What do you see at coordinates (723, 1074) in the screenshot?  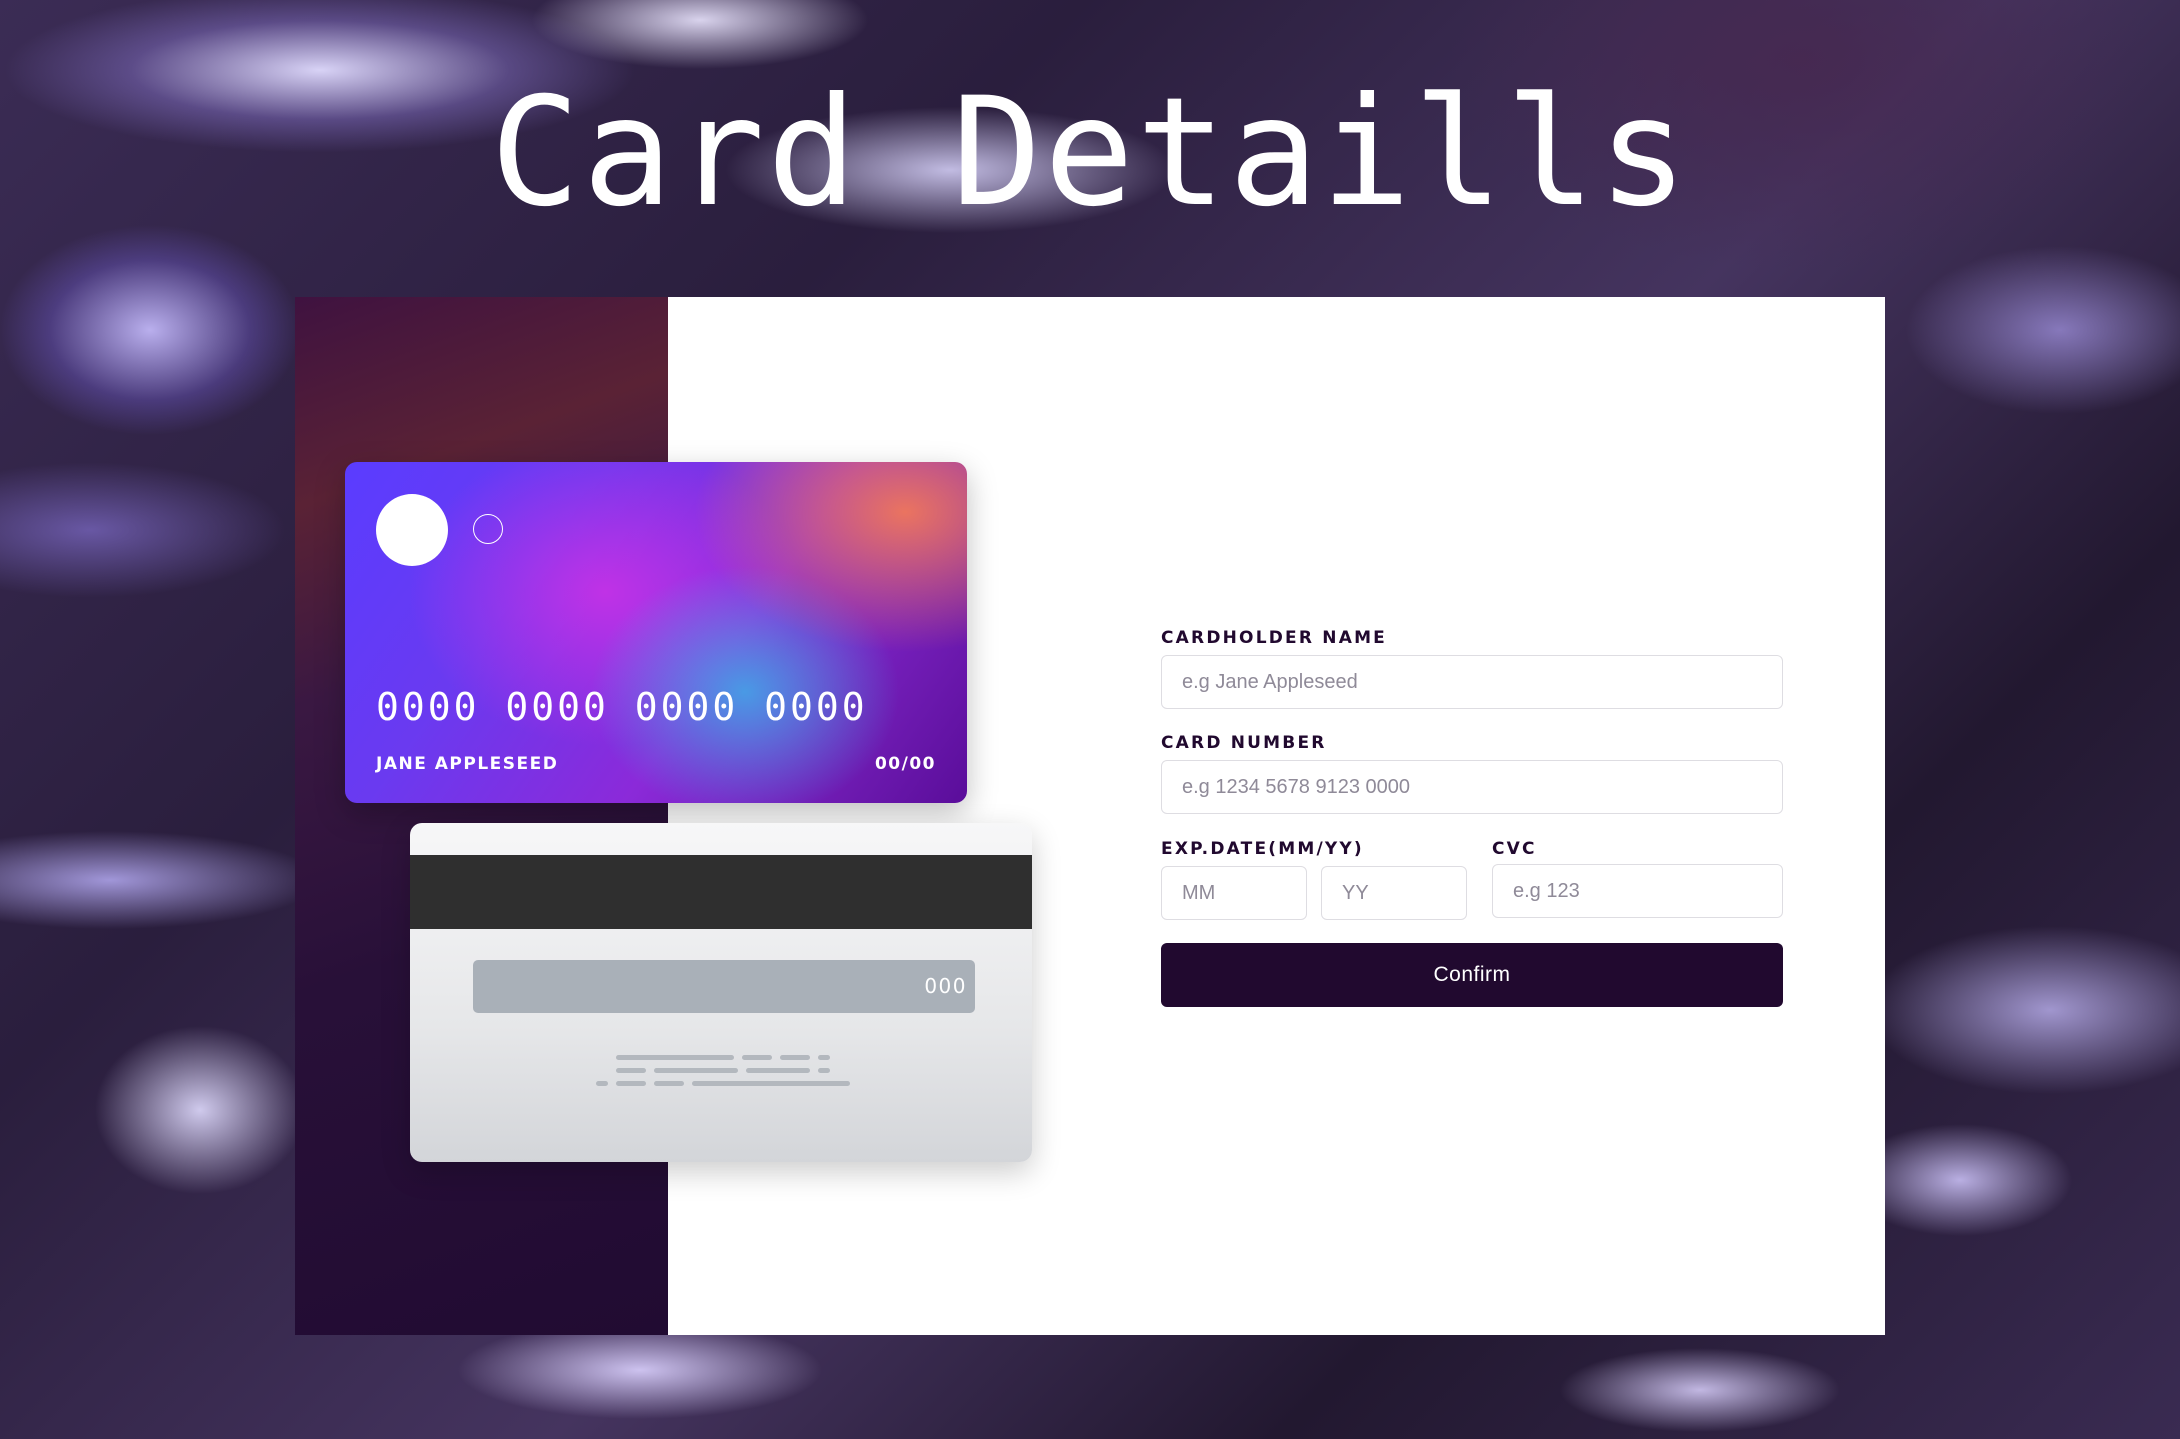 I see `card-back-fine-print` at bounding box center [723, 1074].